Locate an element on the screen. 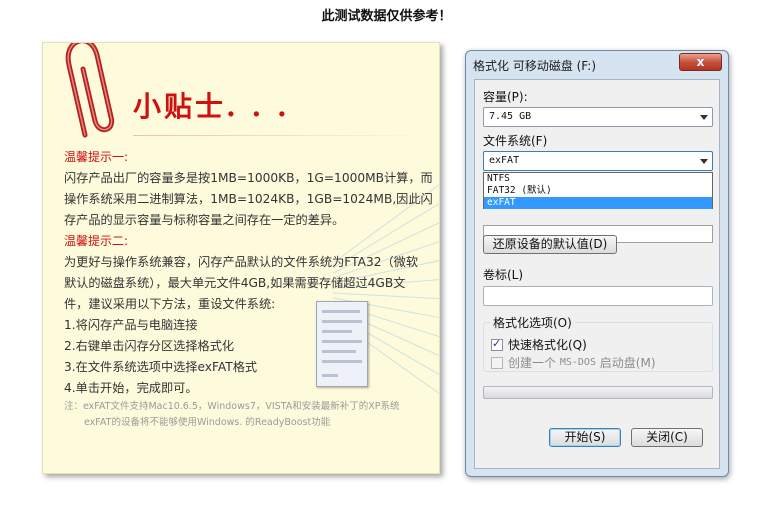 Image resolution: width=773 pixels, height=507 pixels. msdos-boot-checkbox is located at coordinates (497, 362).